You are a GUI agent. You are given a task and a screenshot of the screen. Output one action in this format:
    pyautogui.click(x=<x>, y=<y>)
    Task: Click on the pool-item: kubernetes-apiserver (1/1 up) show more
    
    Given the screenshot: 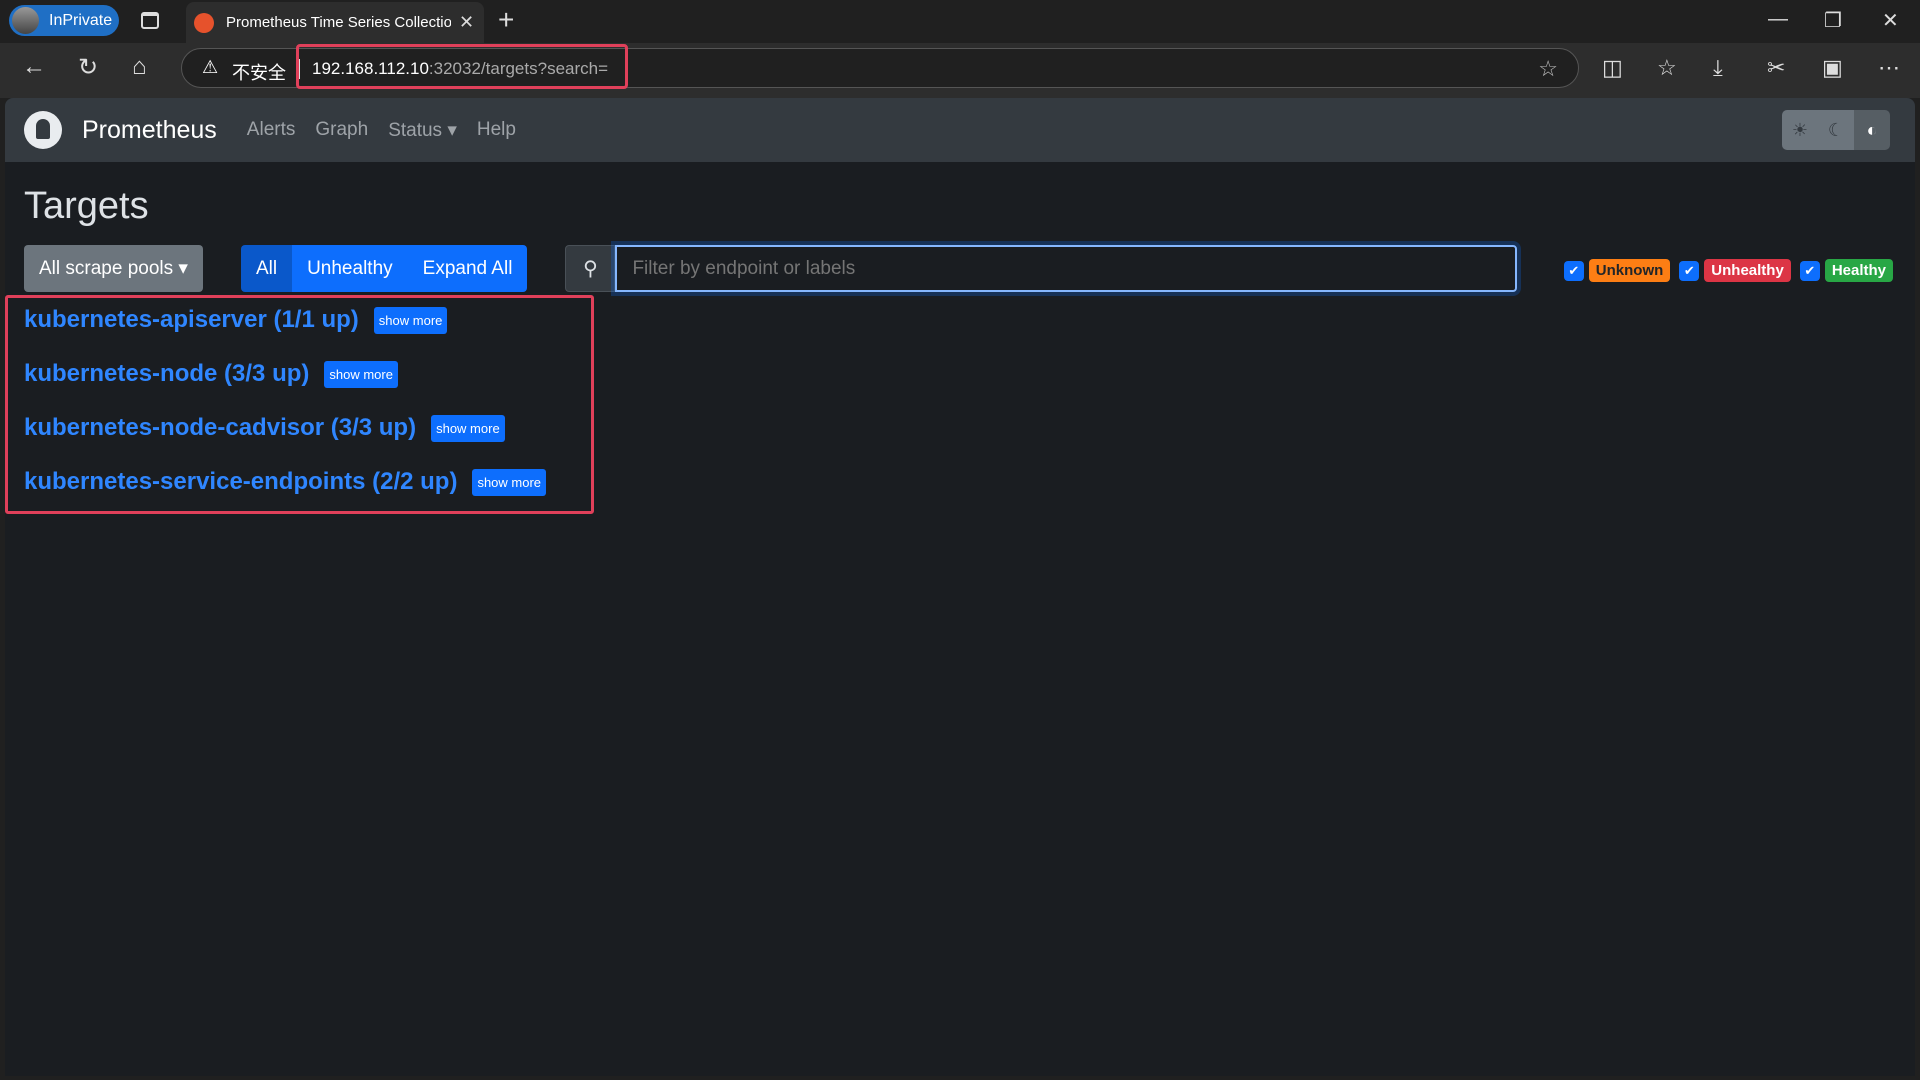 What is the action you would take?
    pyautogui.click(x=236, y=320)
    